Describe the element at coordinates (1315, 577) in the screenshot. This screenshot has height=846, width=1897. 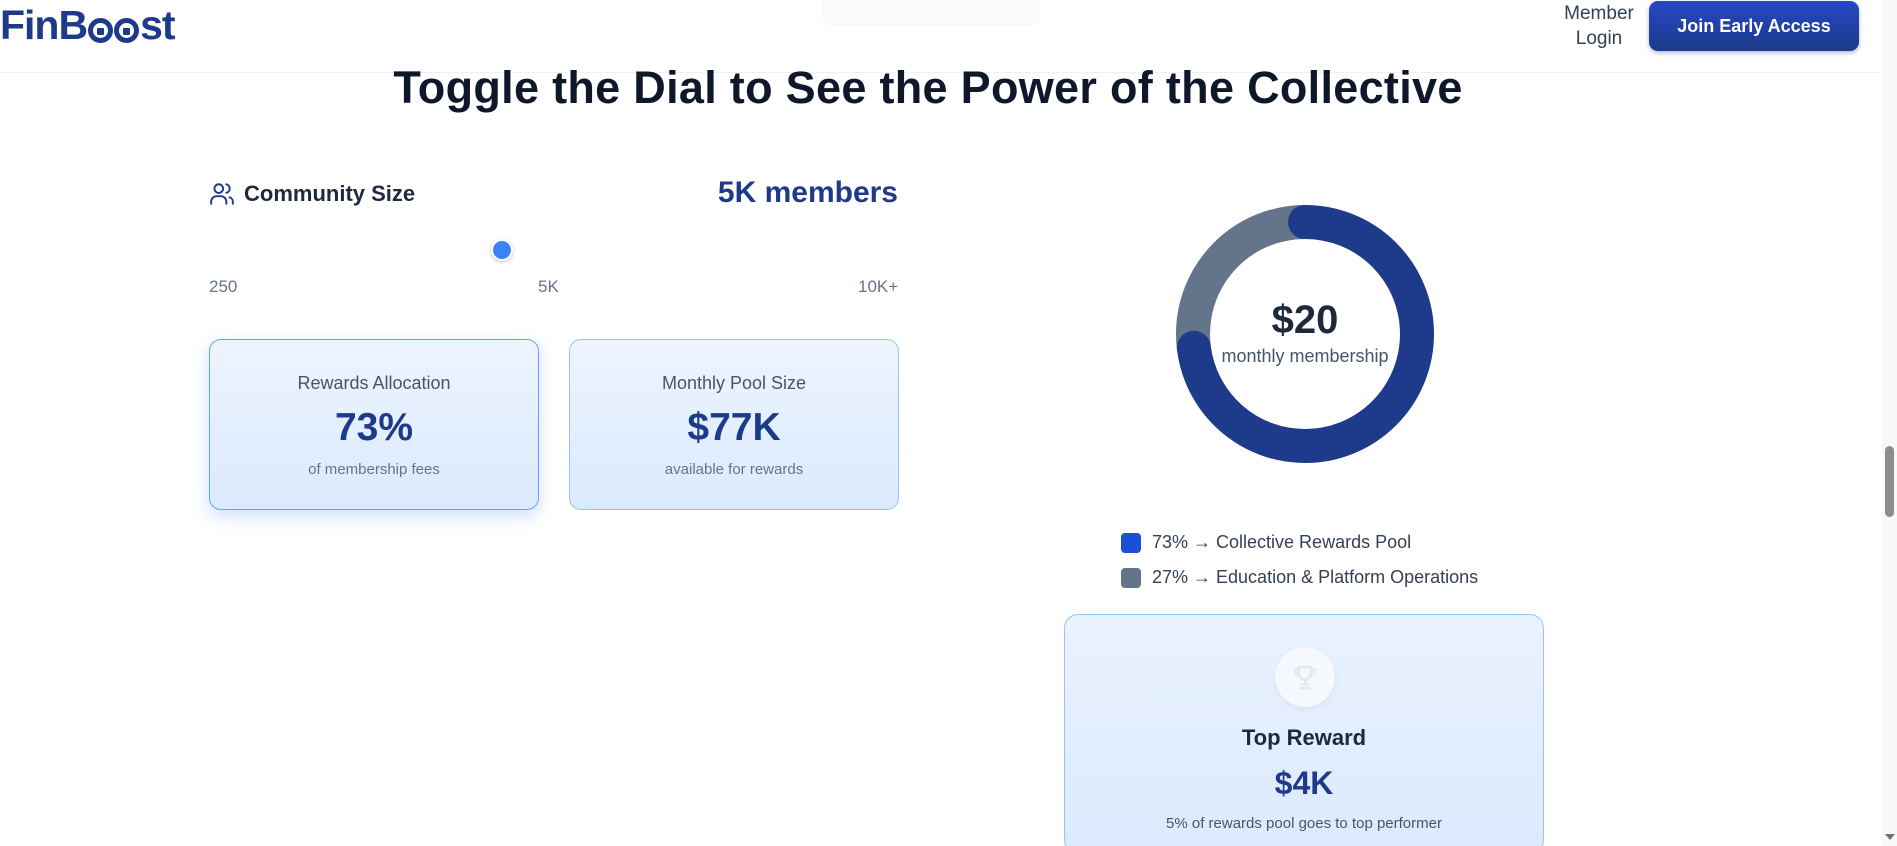
I see `legend-label: 27% → Education & Platform Operations` at that location.